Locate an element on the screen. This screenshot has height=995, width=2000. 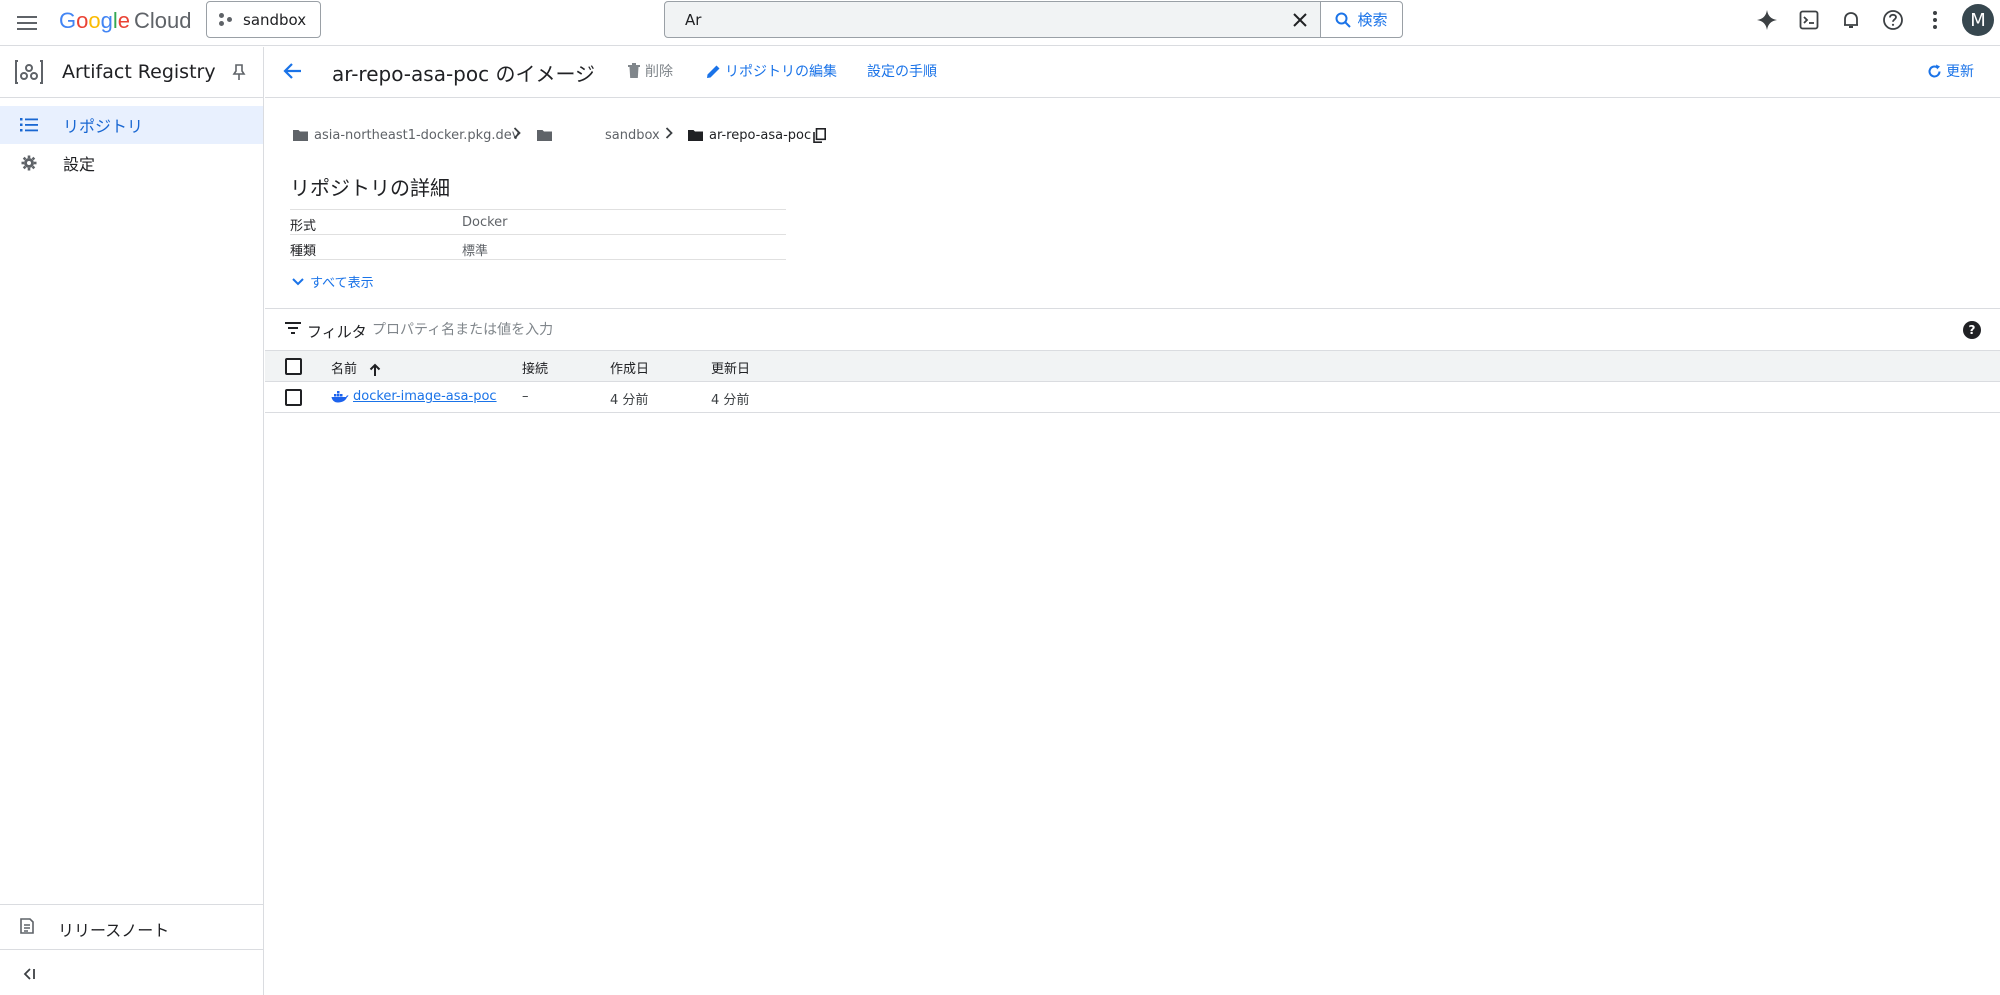
row-checkbox is located at coordinates (293, 397).